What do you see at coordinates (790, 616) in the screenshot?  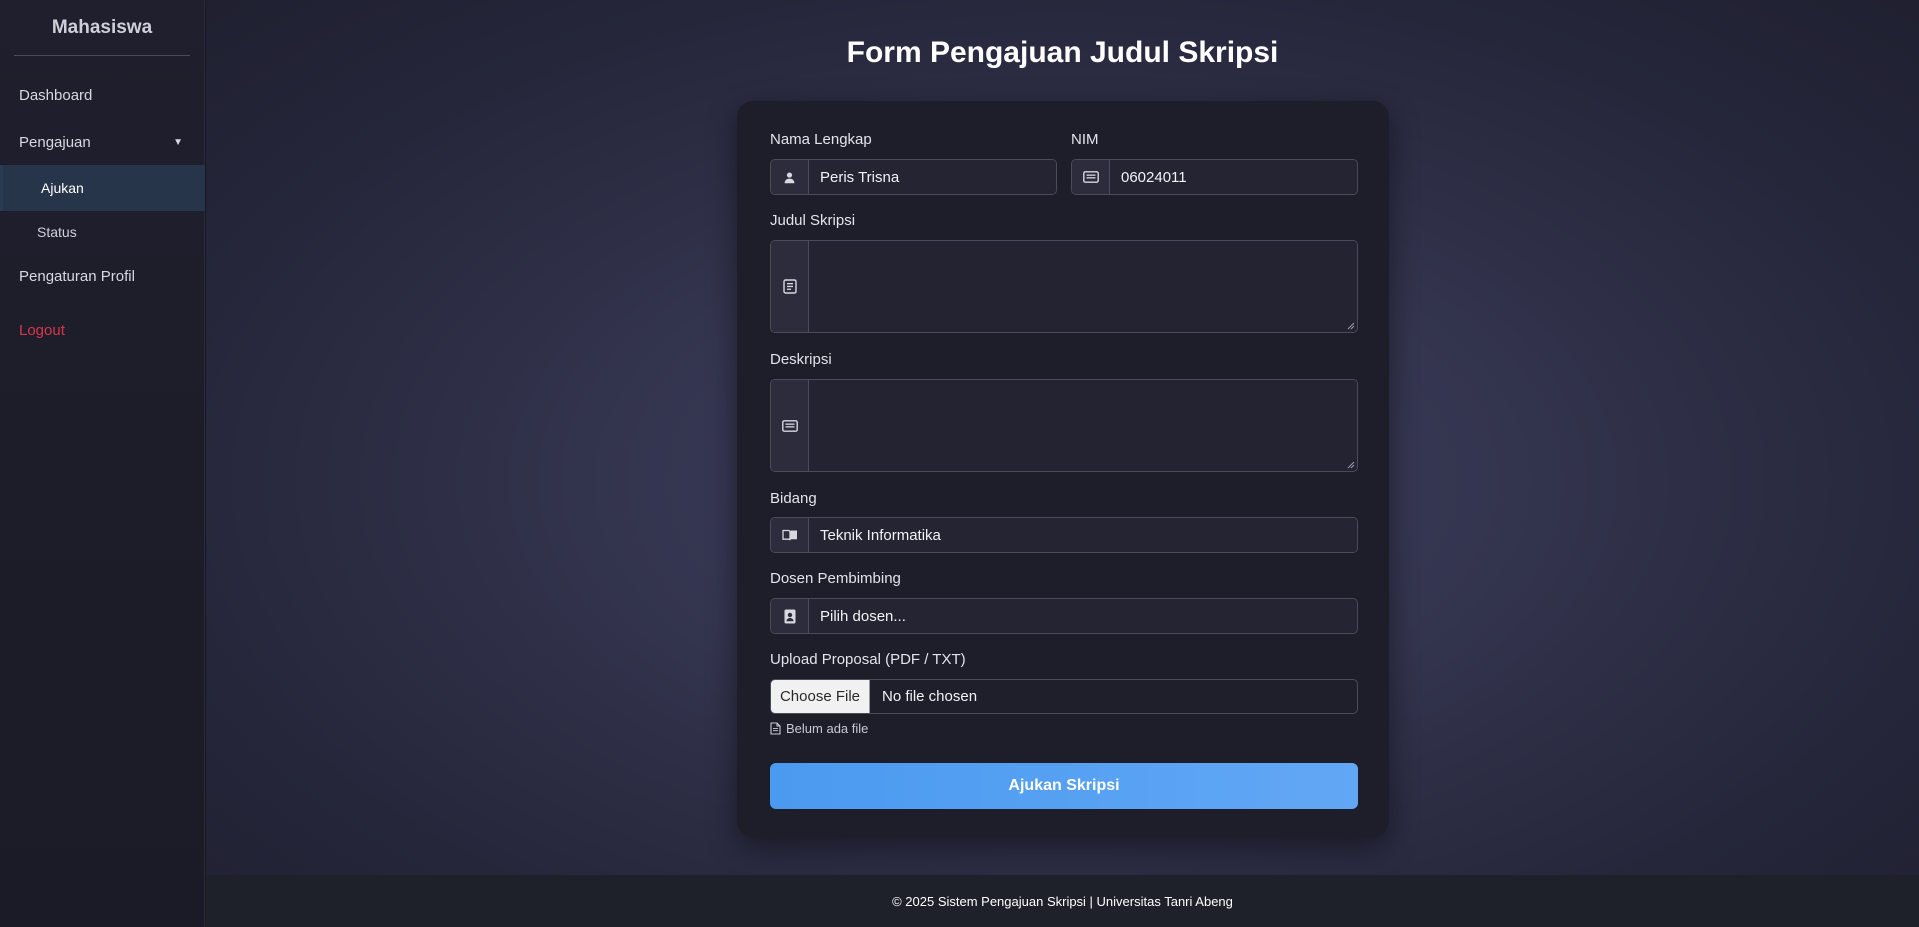 I see `person-badge-icon` at bounding box center [790, 616].